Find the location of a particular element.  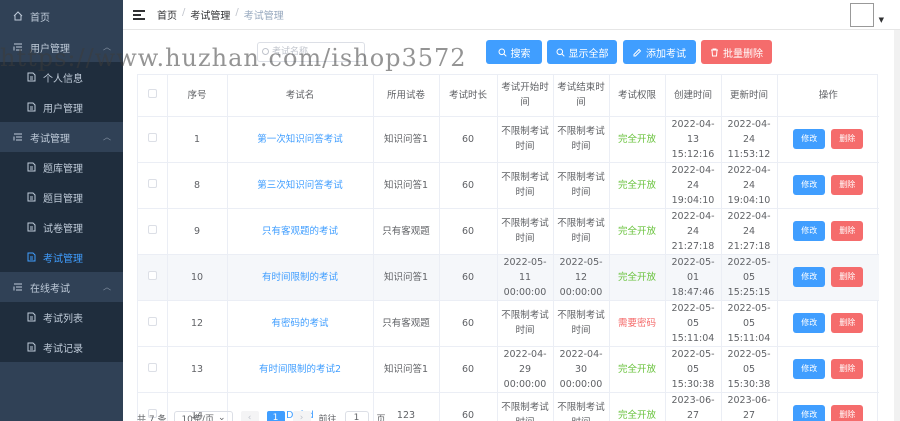

sidebar-group-0: 用户管理 ︿ is located at coordinates (61, 47).